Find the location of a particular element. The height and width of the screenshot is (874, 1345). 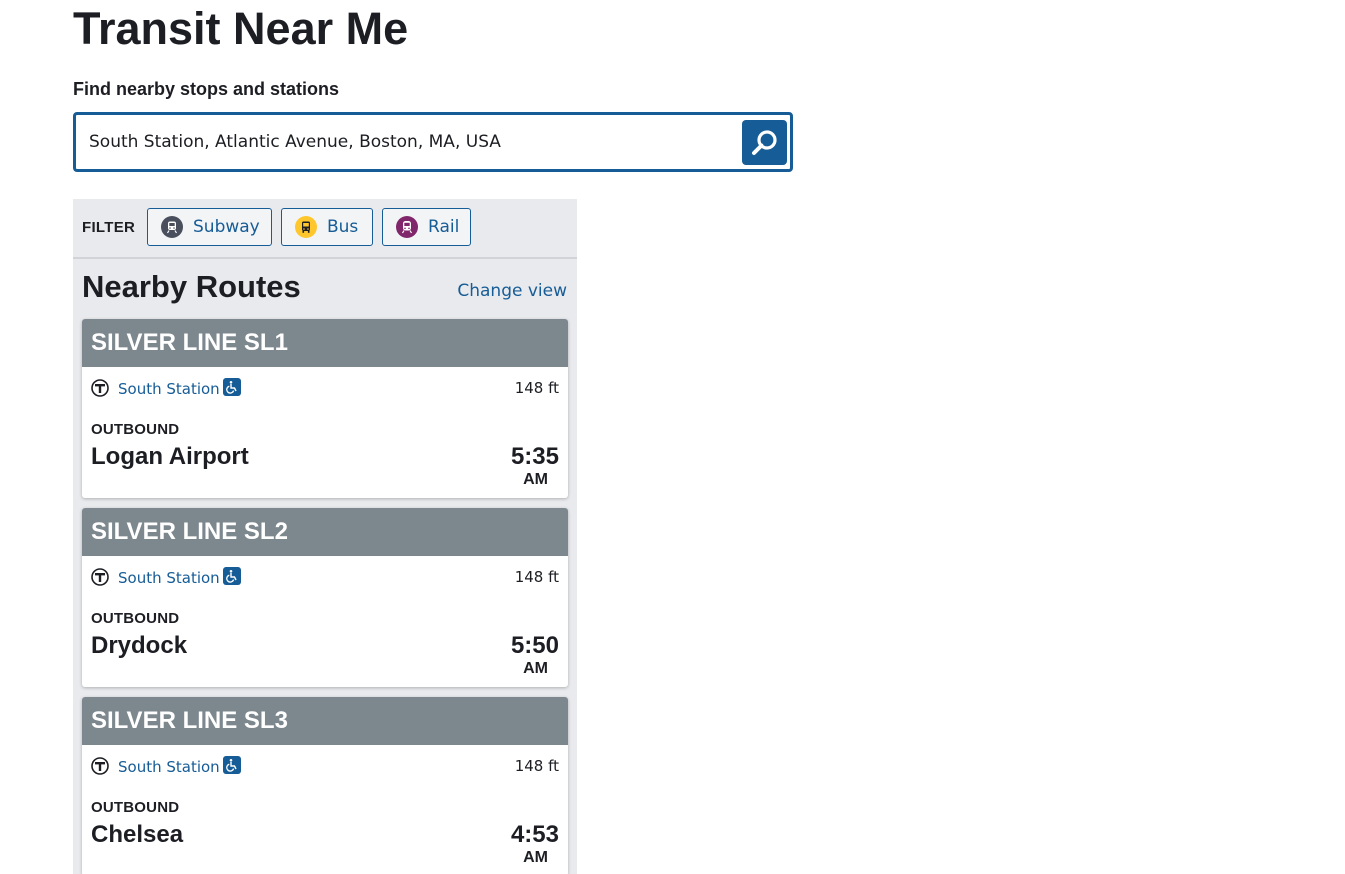

headsign: Logan Airport is located at coordinates (170, 457).